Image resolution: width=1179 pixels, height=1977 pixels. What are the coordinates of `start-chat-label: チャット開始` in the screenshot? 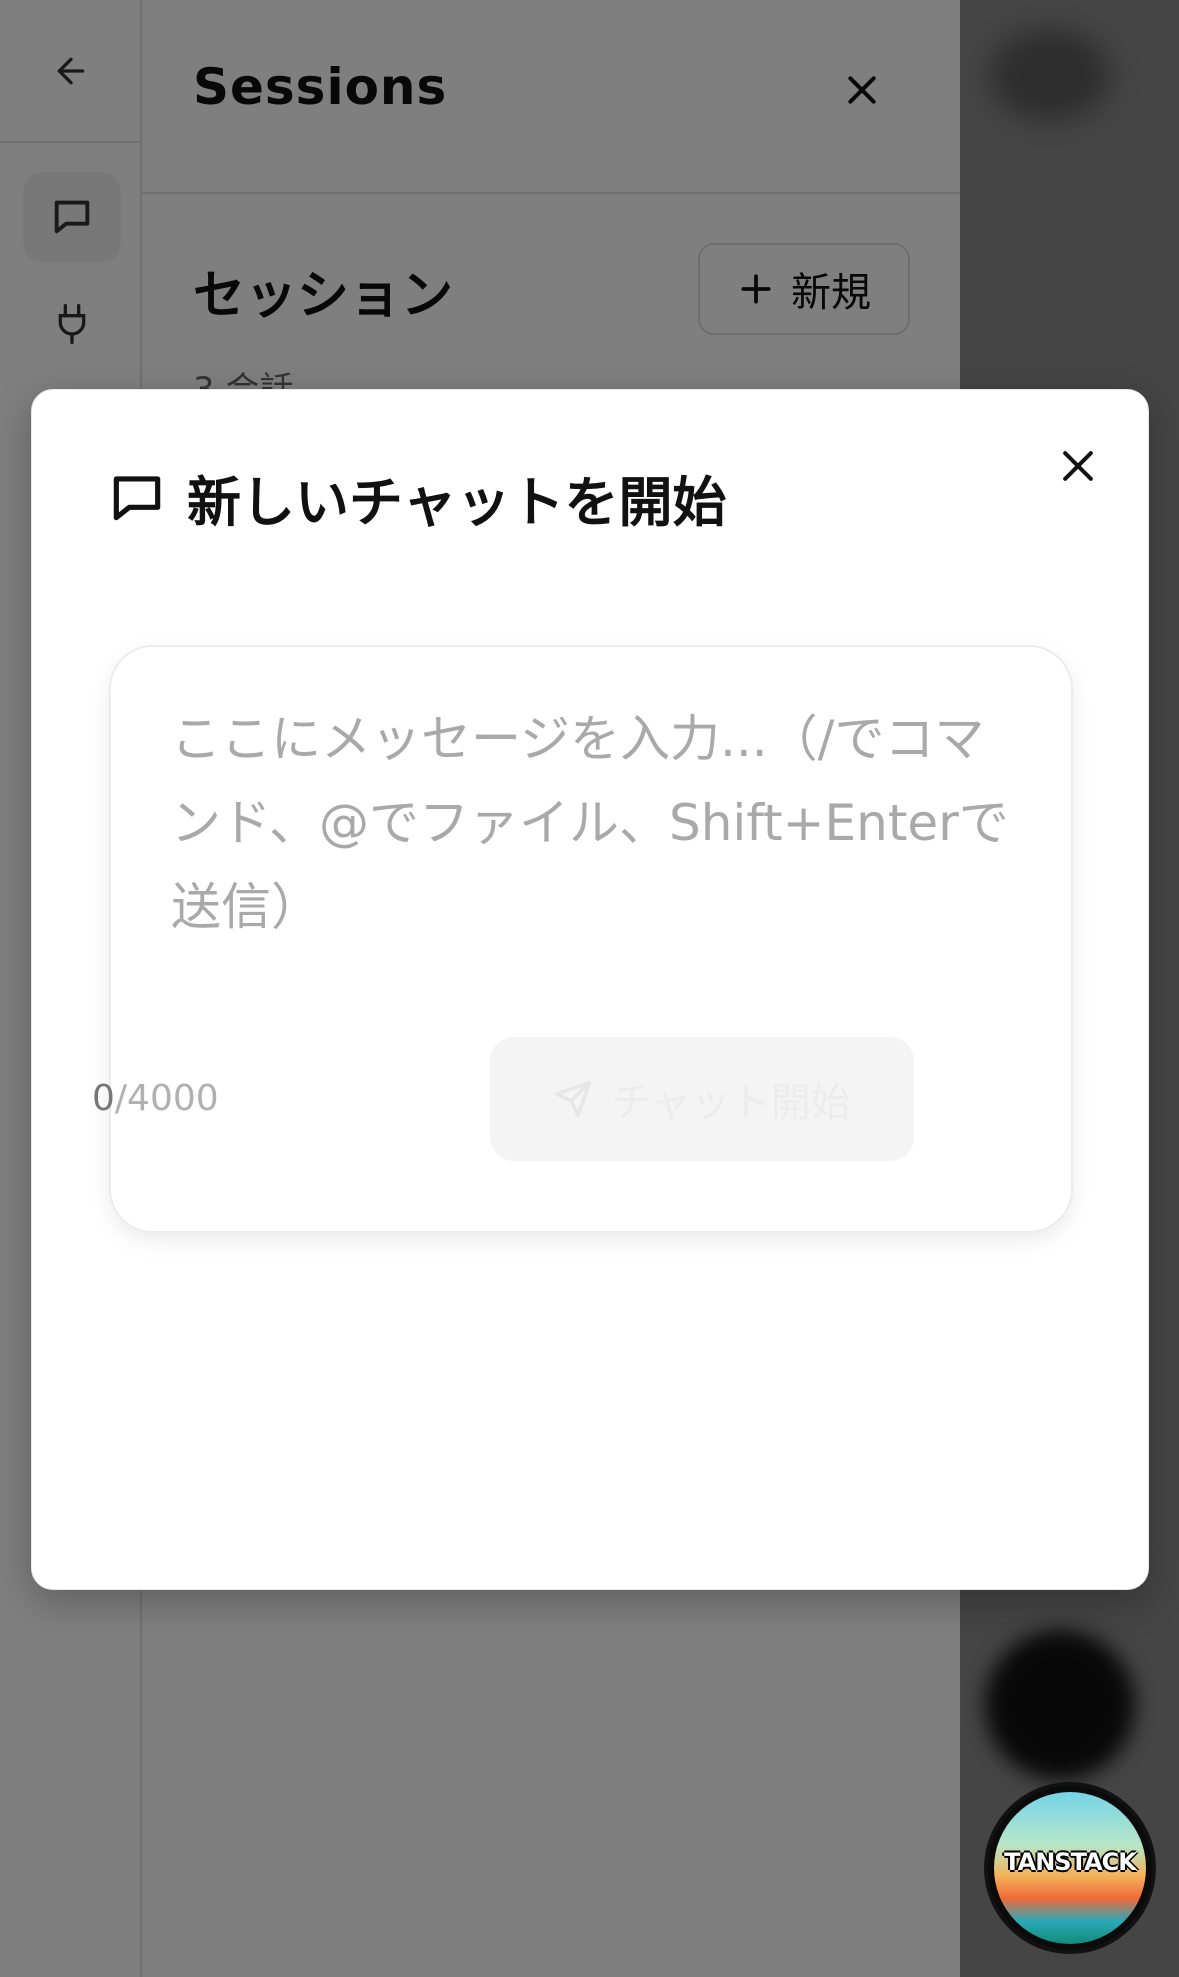 It's located at (731, 1103).